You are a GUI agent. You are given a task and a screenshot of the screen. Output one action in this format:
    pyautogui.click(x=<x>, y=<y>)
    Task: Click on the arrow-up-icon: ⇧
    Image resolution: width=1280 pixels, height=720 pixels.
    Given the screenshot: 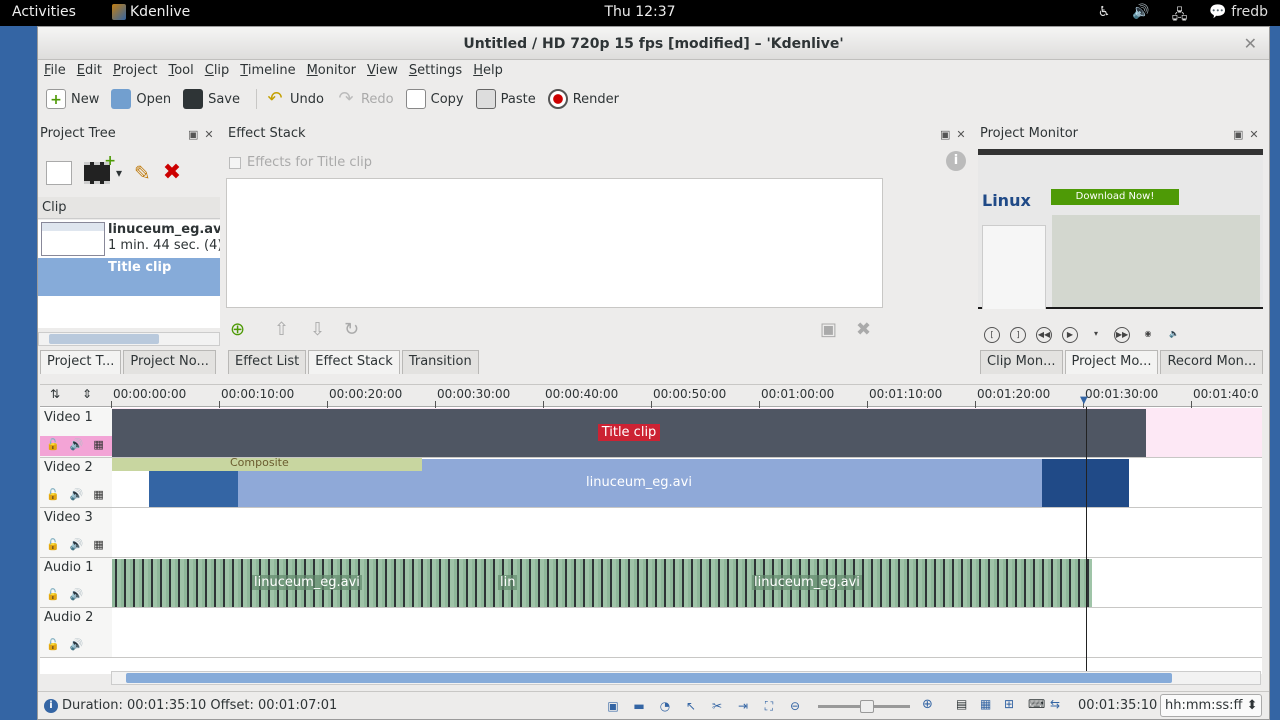 What is the action you would take?
    pyautogui.click(x=281, y=329)
    